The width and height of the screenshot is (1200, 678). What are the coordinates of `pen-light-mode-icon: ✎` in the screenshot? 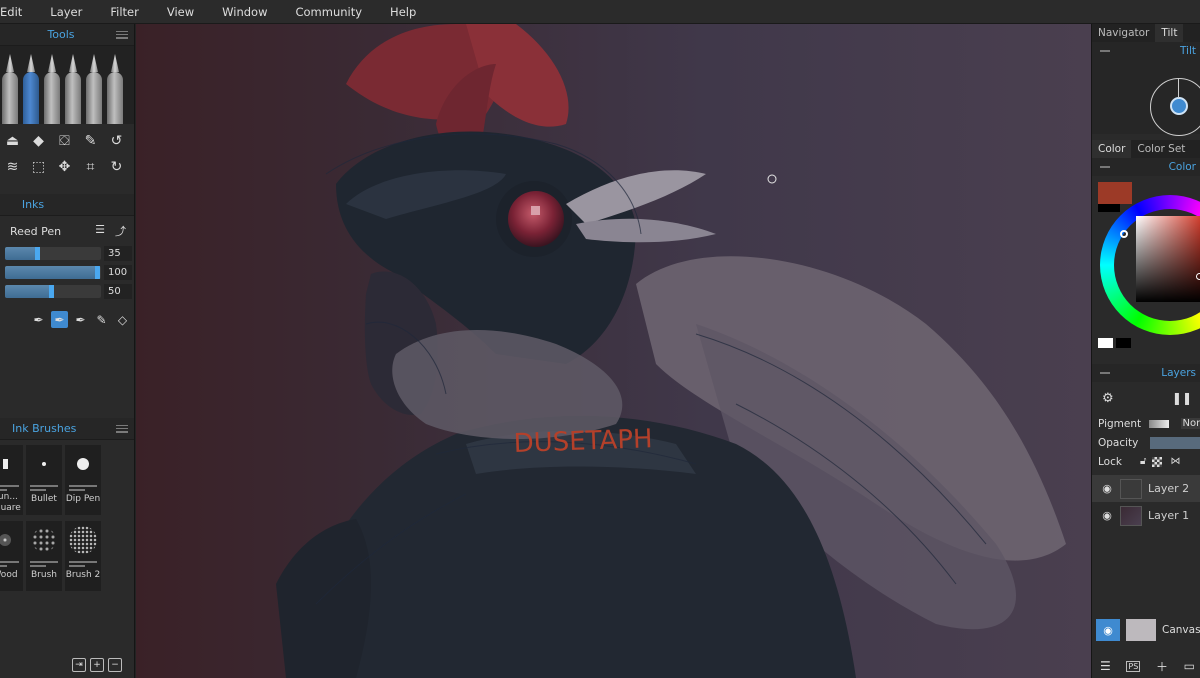 It's located at (101, 319).